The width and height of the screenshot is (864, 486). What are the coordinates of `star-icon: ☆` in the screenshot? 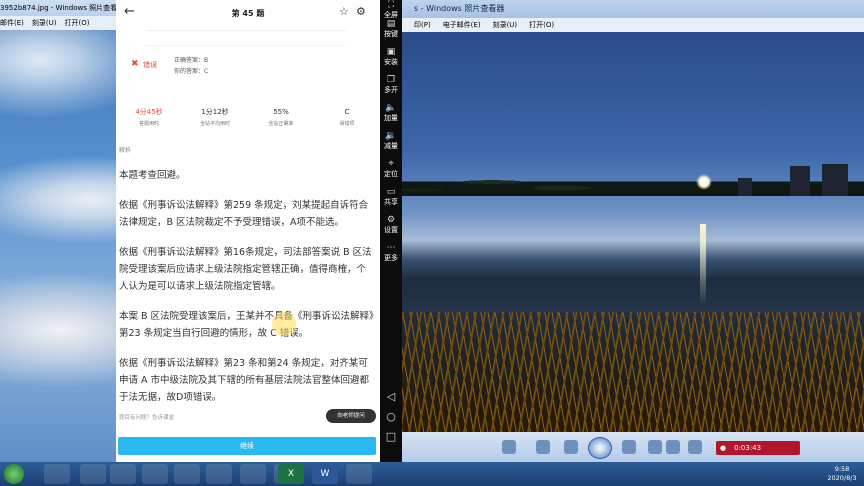 It's located at (344, 11).